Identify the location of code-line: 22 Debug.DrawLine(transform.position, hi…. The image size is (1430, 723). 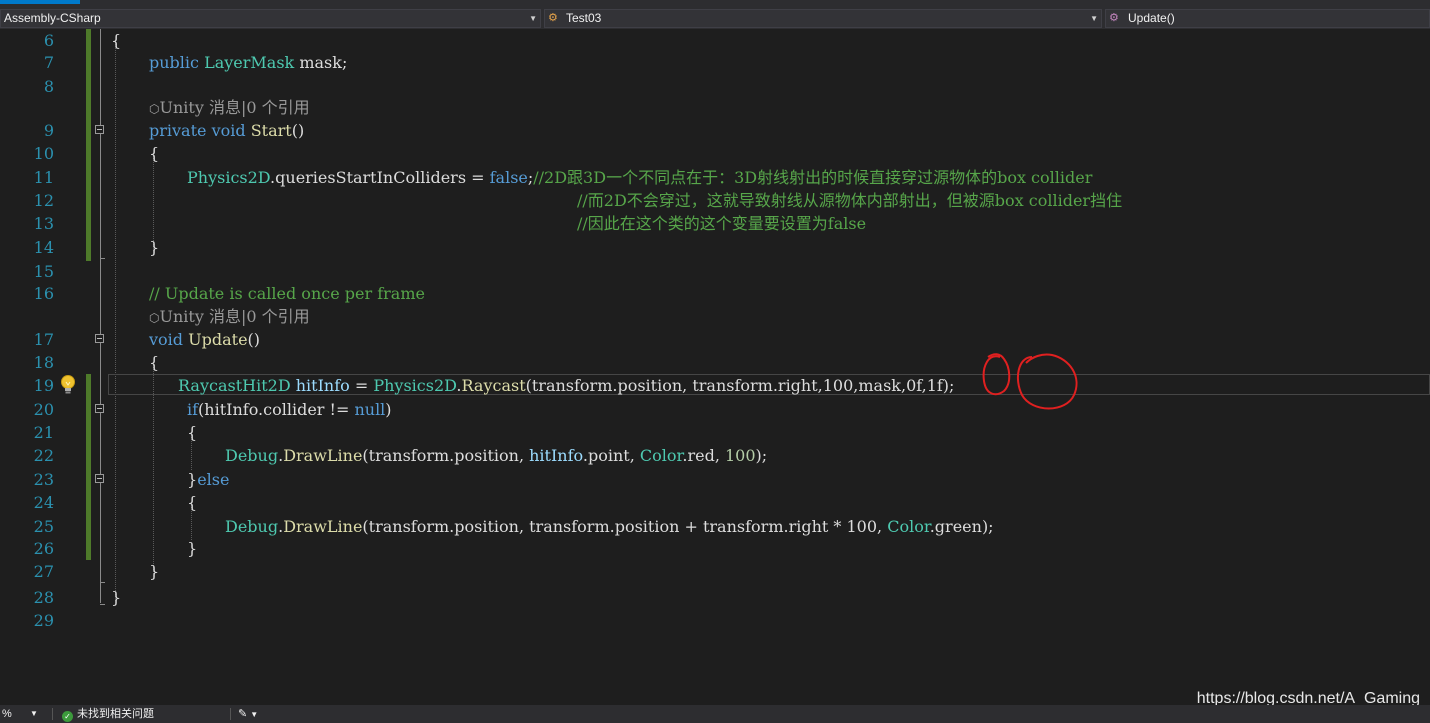
(715, 455).